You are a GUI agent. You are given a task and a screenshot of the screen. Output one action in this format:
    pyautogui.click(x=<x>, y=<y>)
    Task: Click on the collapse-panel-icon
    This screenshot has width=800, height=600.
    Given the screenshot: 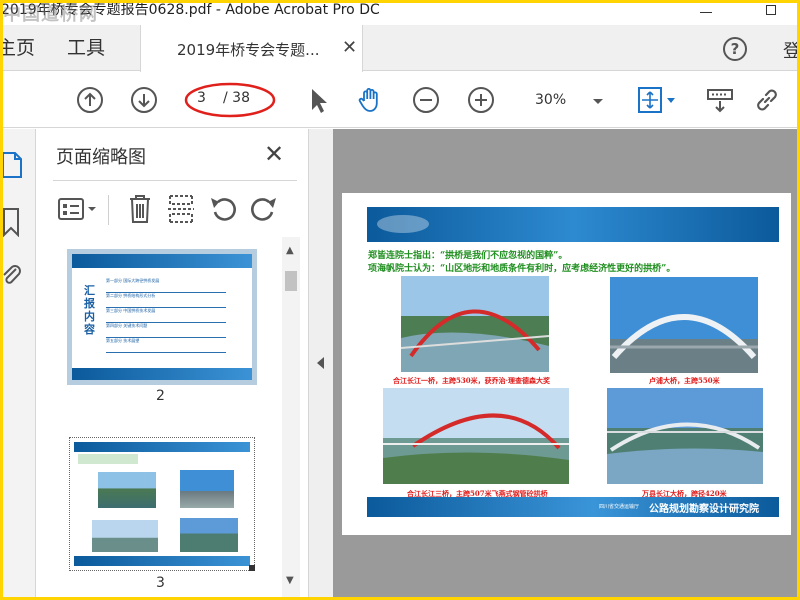 What is the action you would take?
    pyautogui.click(x=320, y=363)
    